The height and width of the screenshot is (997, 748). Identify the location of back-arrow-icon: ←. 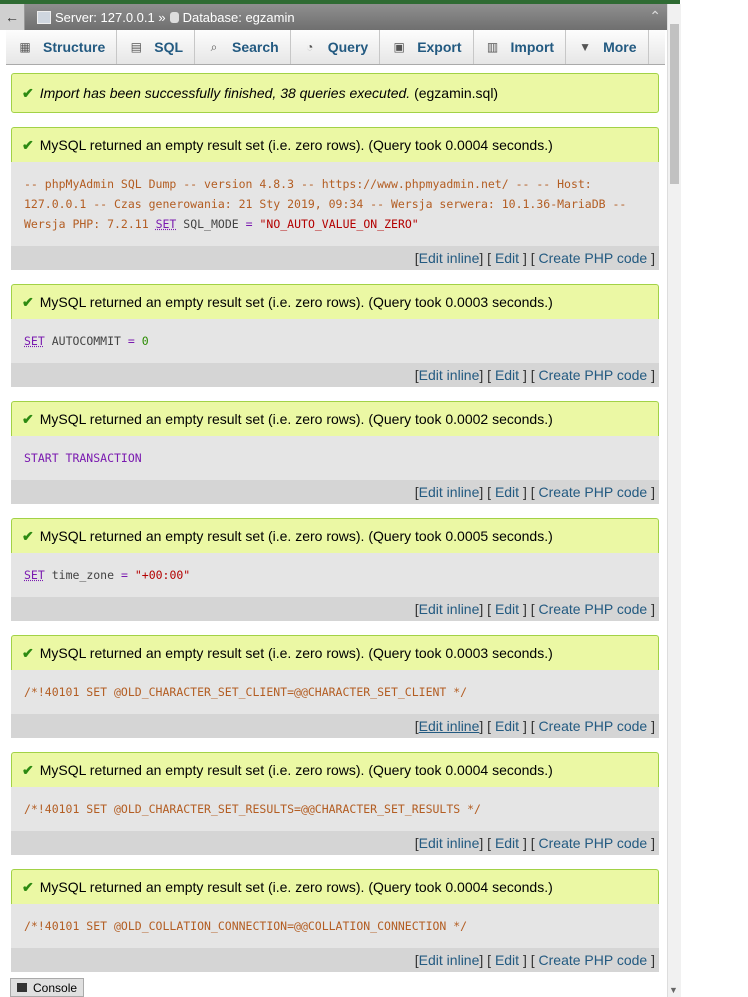
(12, 17).